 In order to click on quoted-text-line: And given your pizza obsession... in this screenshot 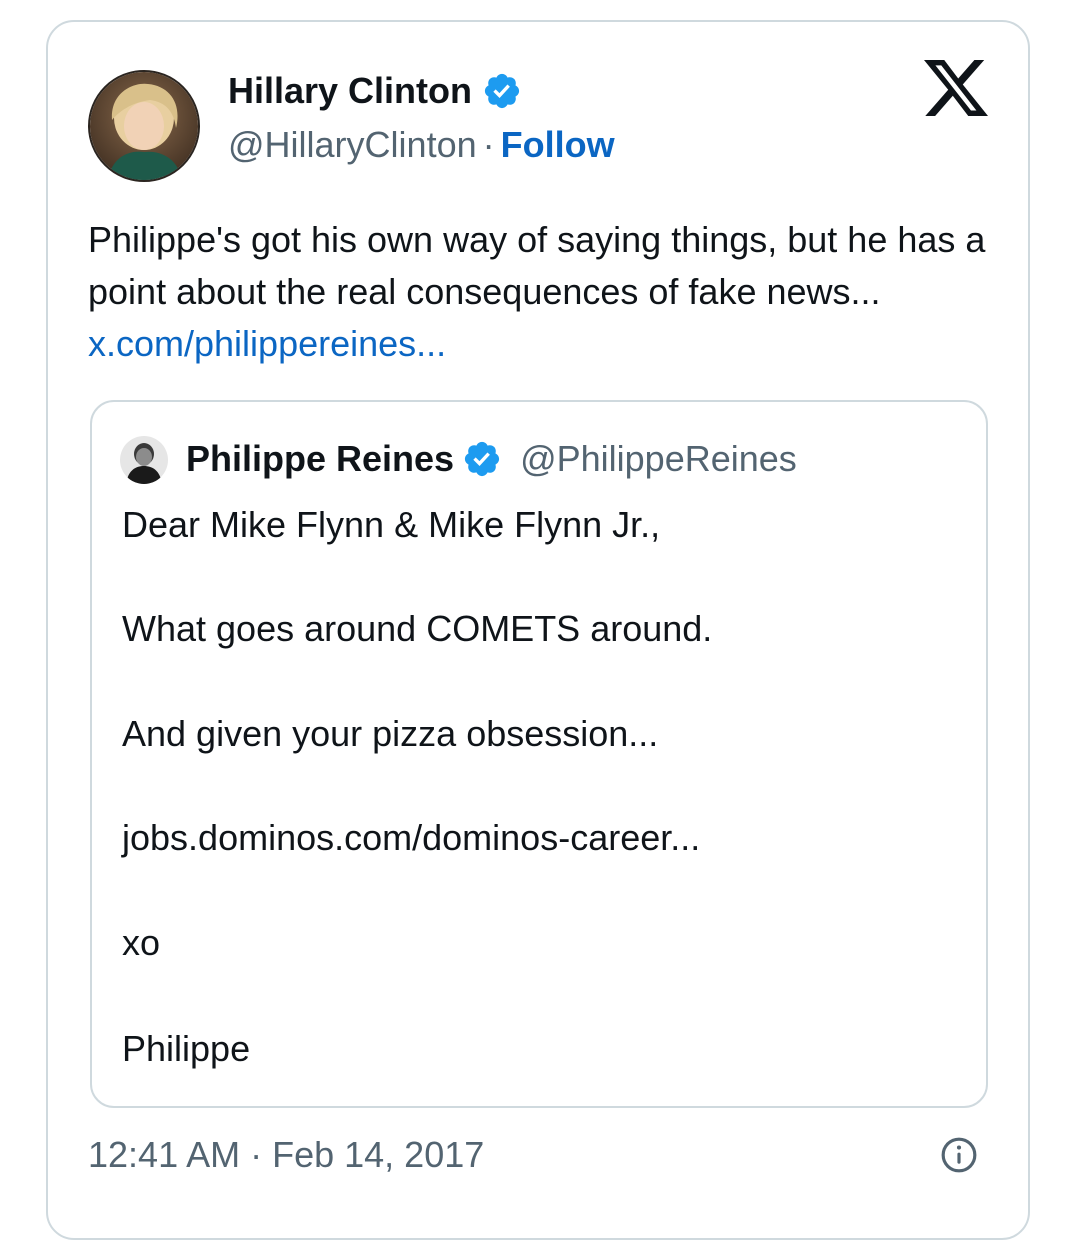, I will do `click(390, 733)`.